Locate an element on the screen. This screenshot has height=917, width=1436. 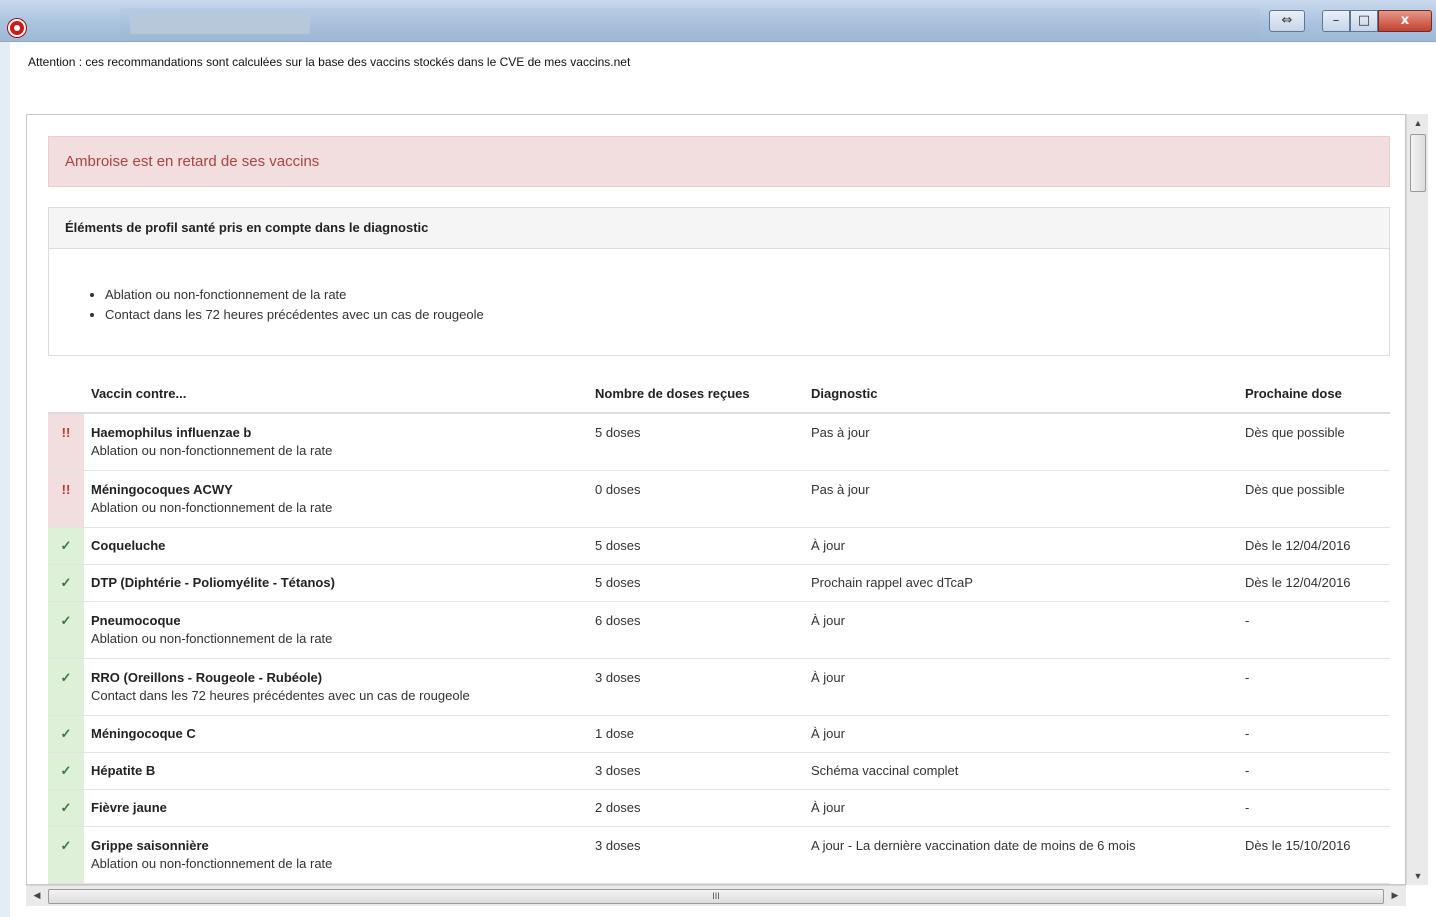
doses-cell: 6 doses is located at coordinates (695, 629).